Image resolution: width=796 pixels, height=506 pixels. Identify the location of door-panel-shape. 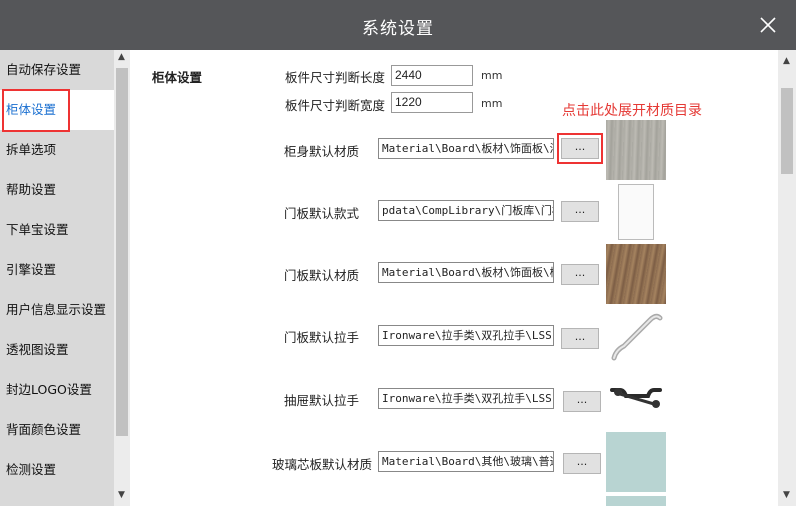
(636, 212).